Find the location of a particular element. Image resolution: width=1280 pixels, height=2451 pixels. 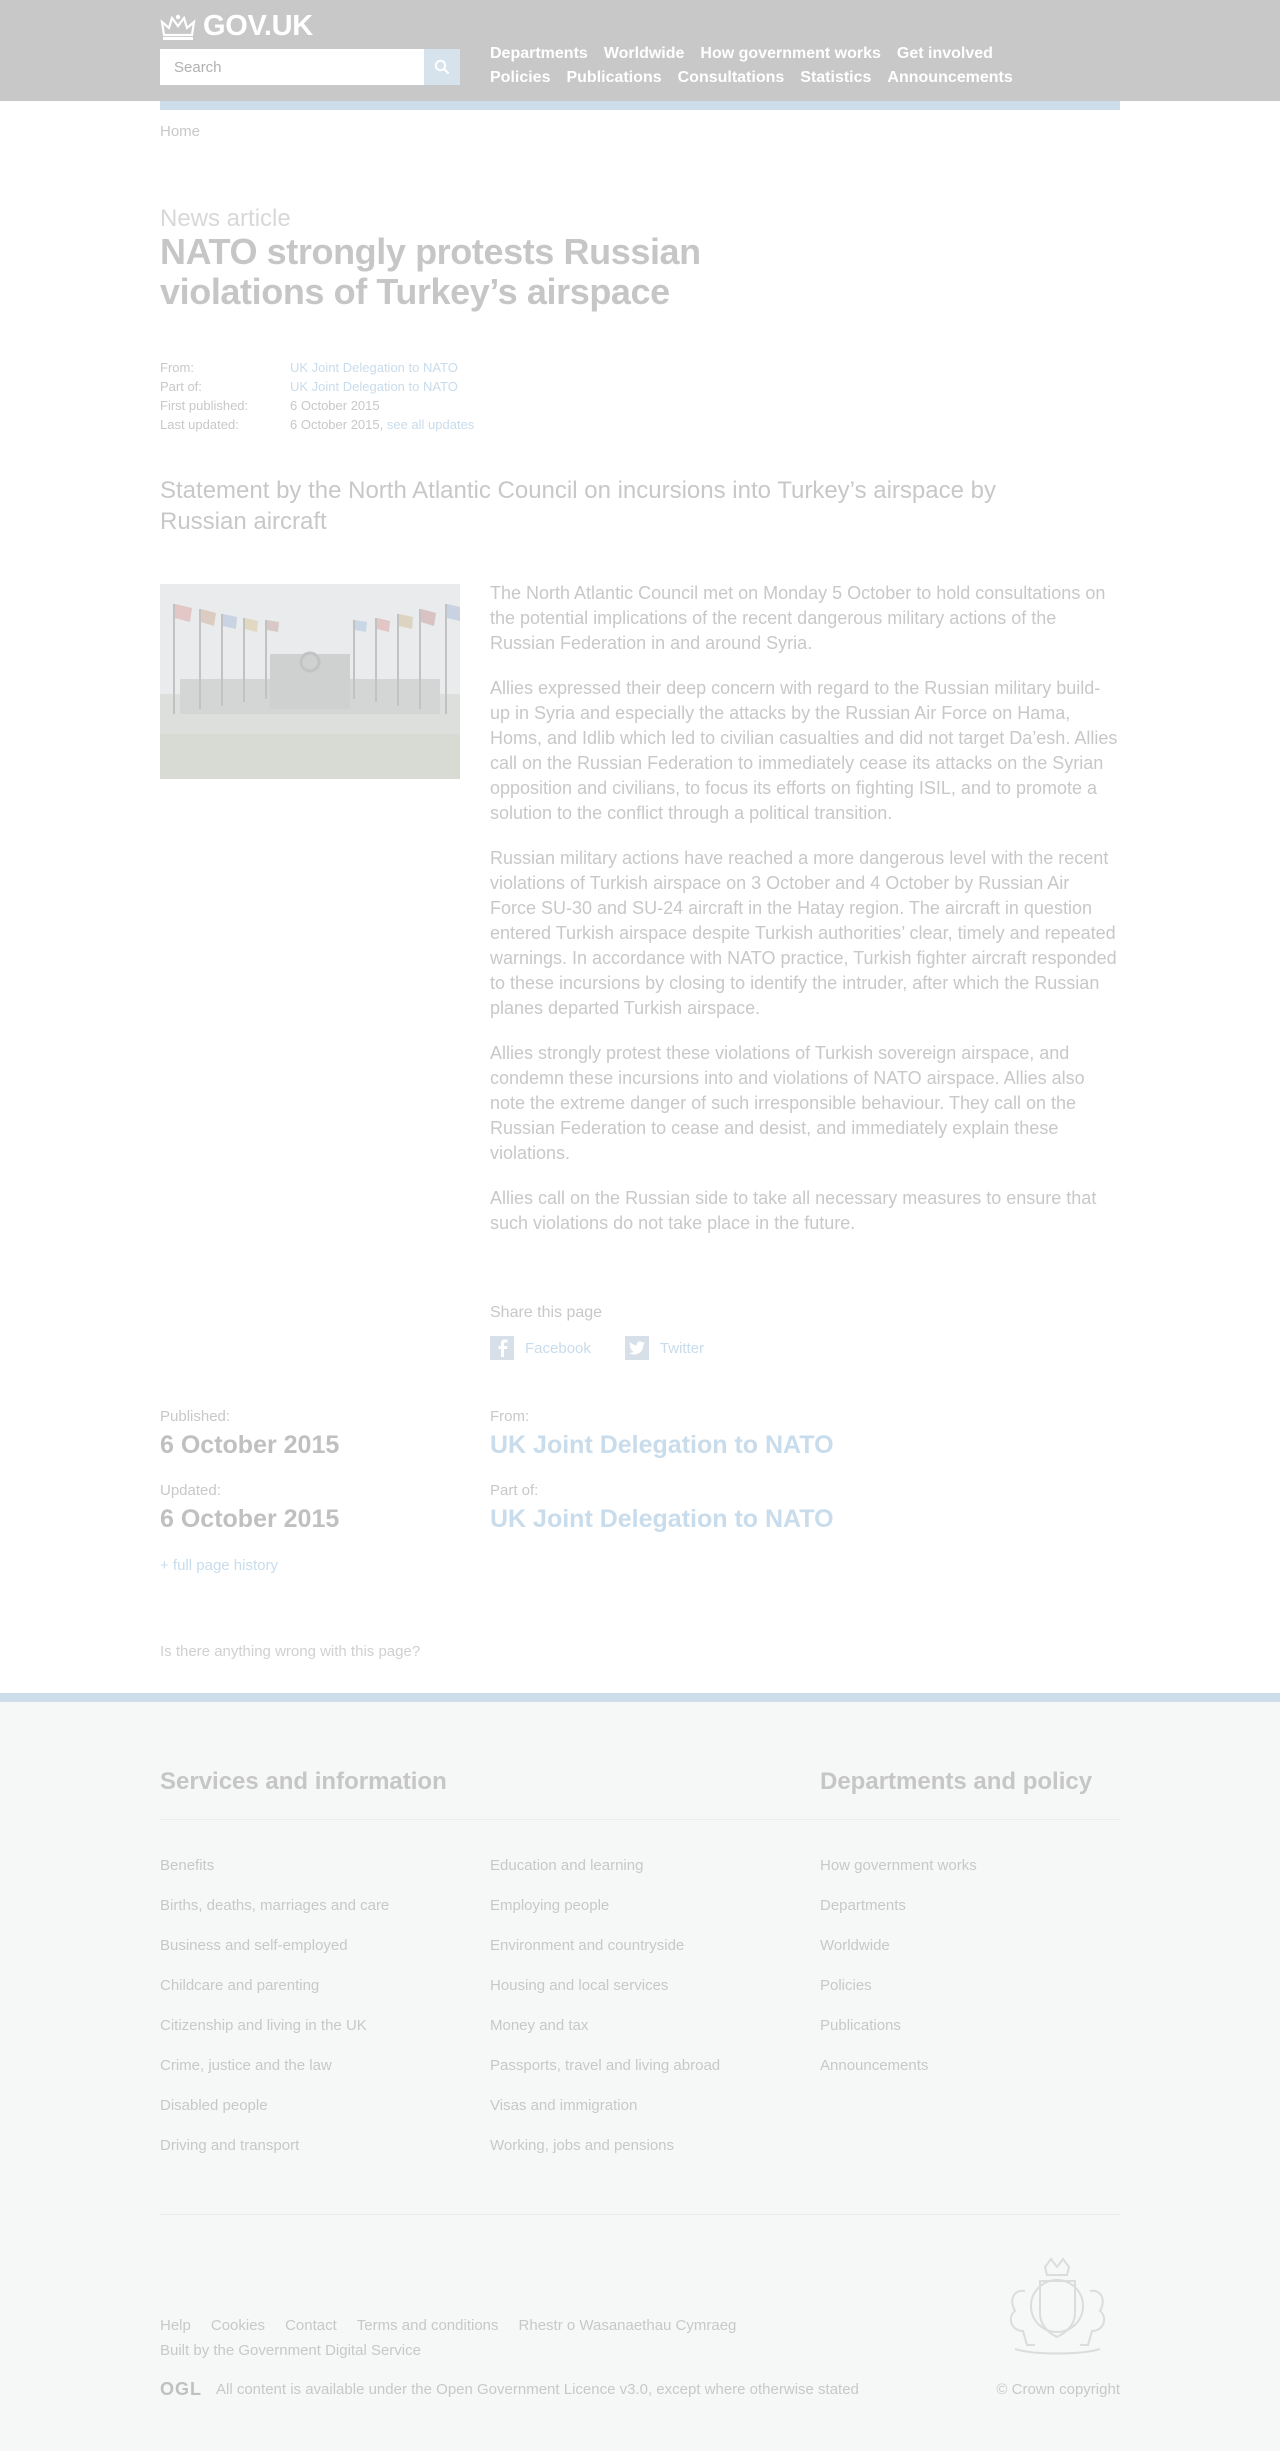

search-form is located at coordinates (310, 67).